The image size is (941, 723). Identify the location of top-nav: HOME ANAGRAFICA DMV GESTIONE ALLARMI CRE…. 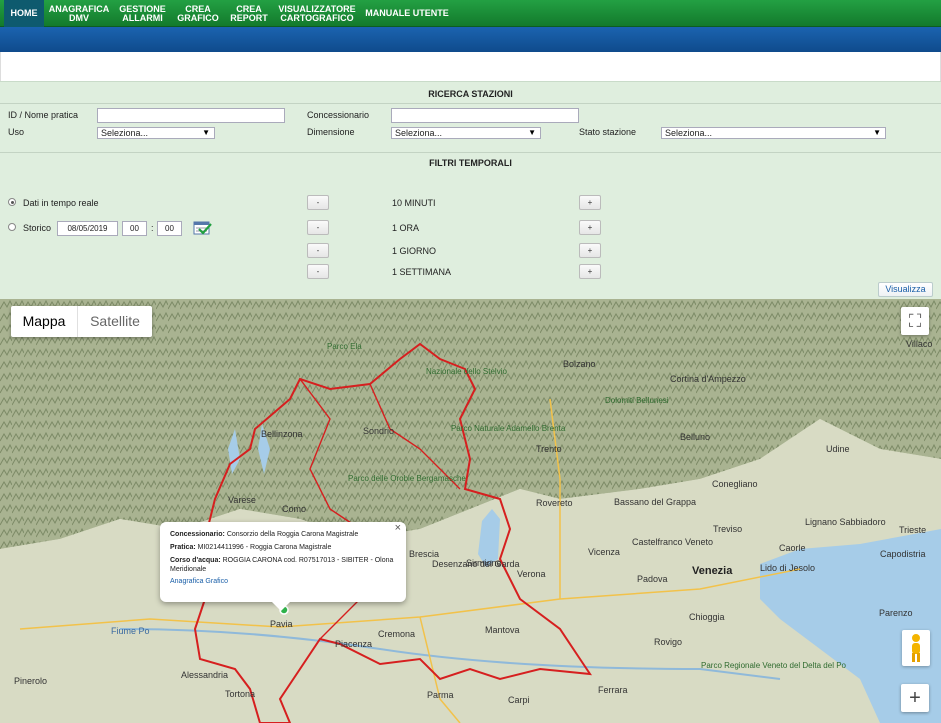
(470, 13).